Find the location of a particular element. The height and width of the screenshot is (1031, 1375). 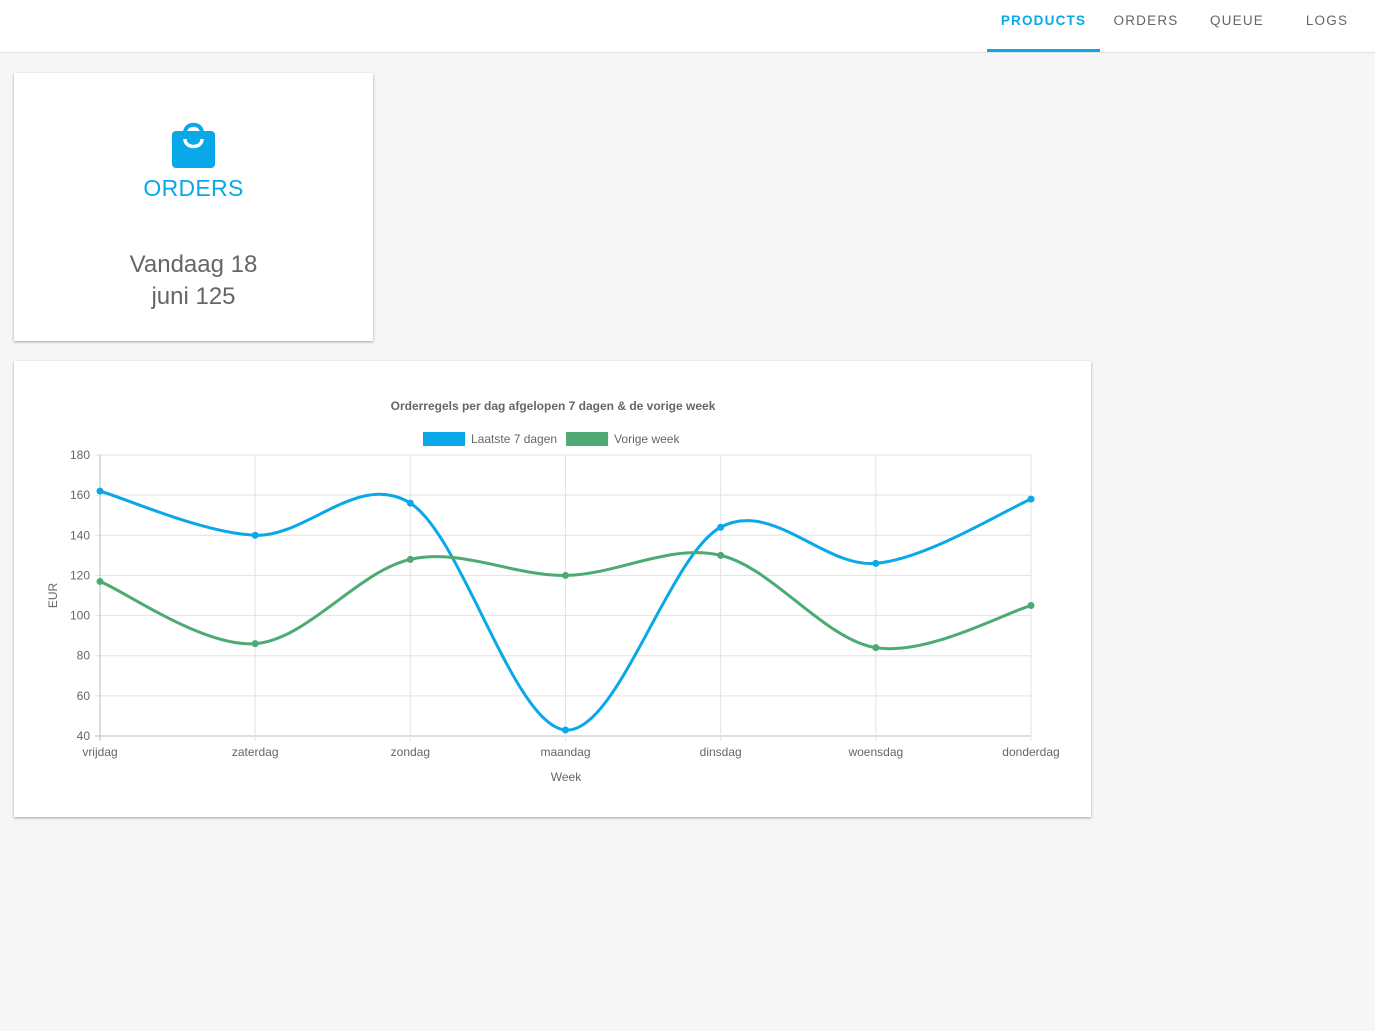

orders-today-stat: Vandaag 18 is located at coordinates (193, 264).